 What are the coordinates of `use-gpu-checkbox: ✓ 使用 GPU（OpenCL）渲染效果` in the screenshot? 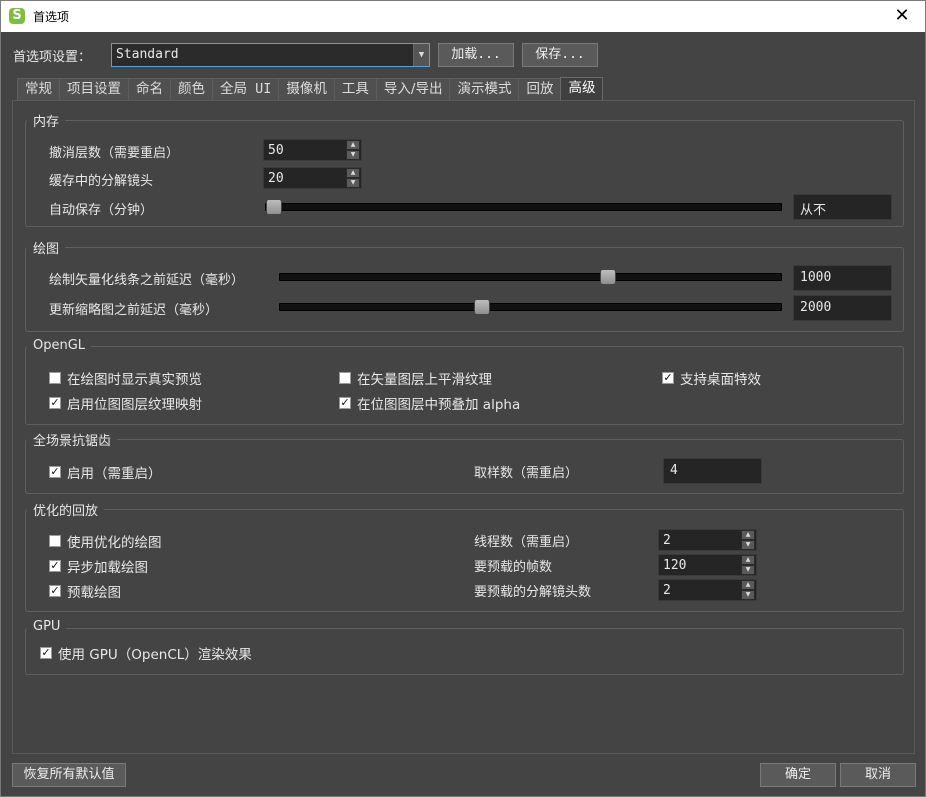 It's located at (146, 653).